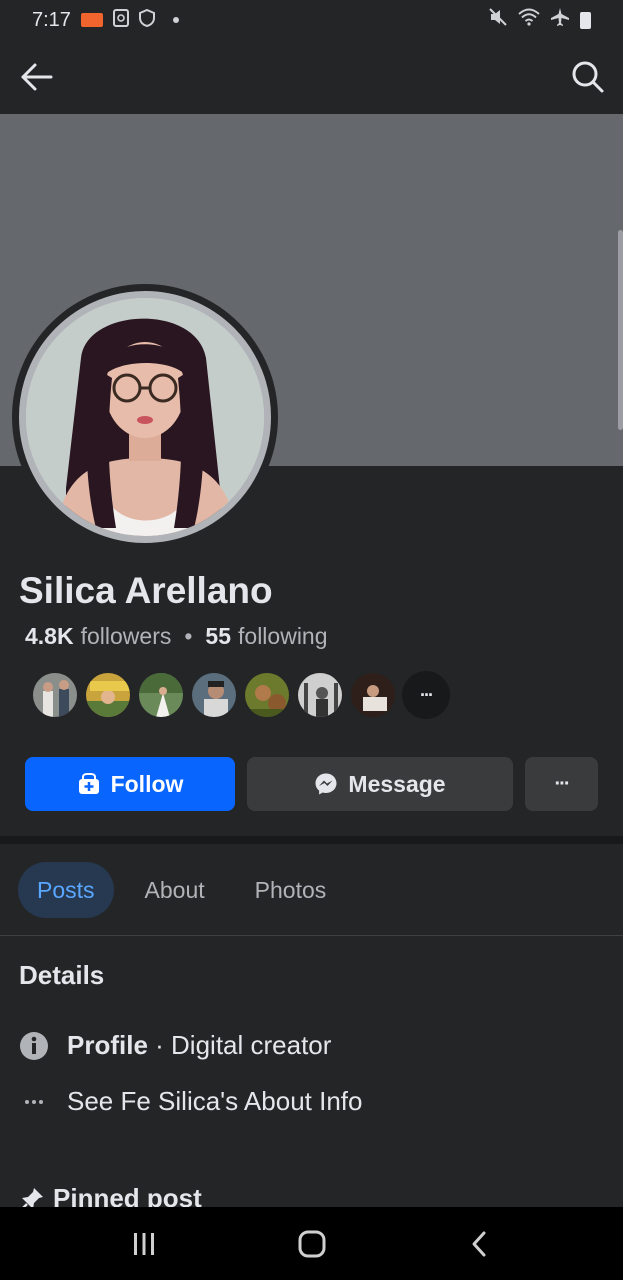 This screenshot has height=1280, width=623. What do you see at coordinates (560, 20) in the screenshot?
I see `airplane-icon` at bounding box center [560, 20].